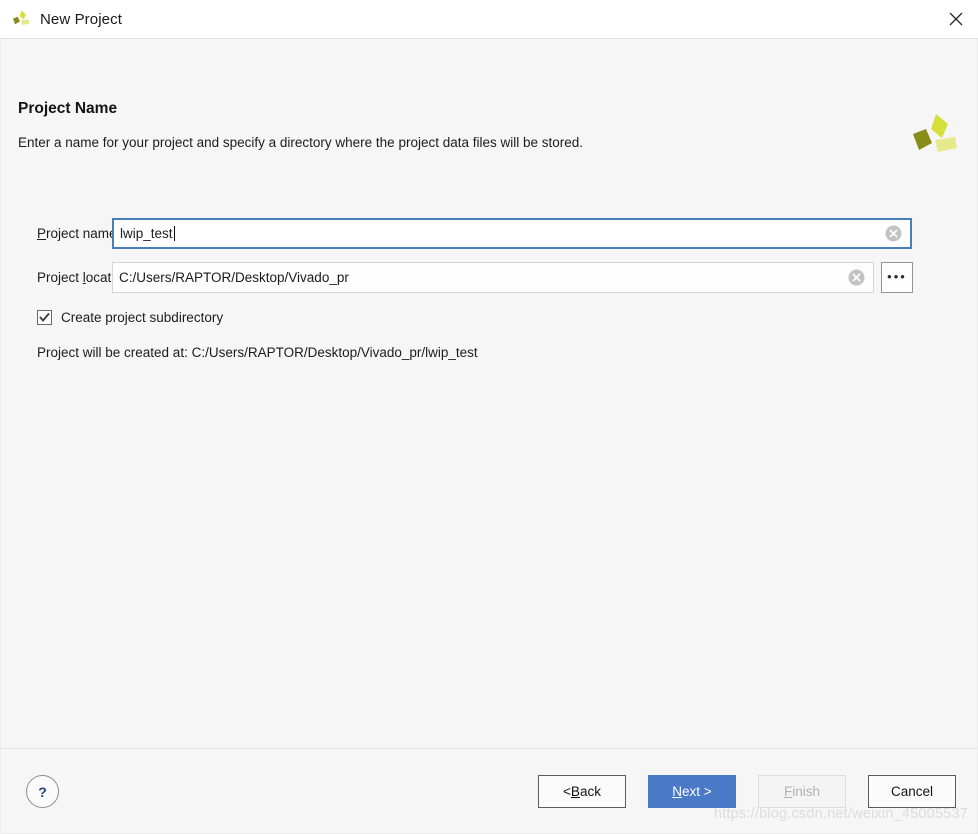 This screenshot has width=978, height=834. I want to click on cancel-button: Cancel, so click(912, 791).